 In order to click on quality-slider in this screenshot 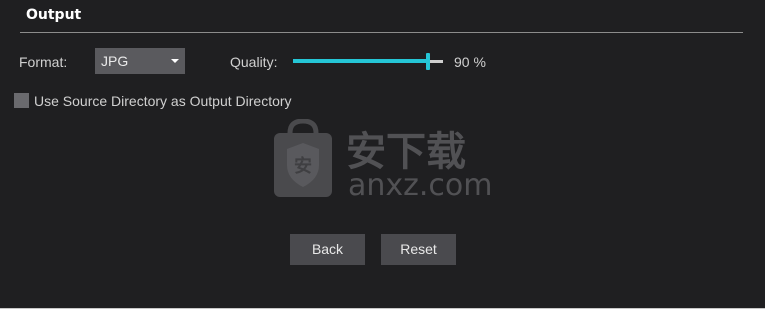, I will do `click(368, 61)`.